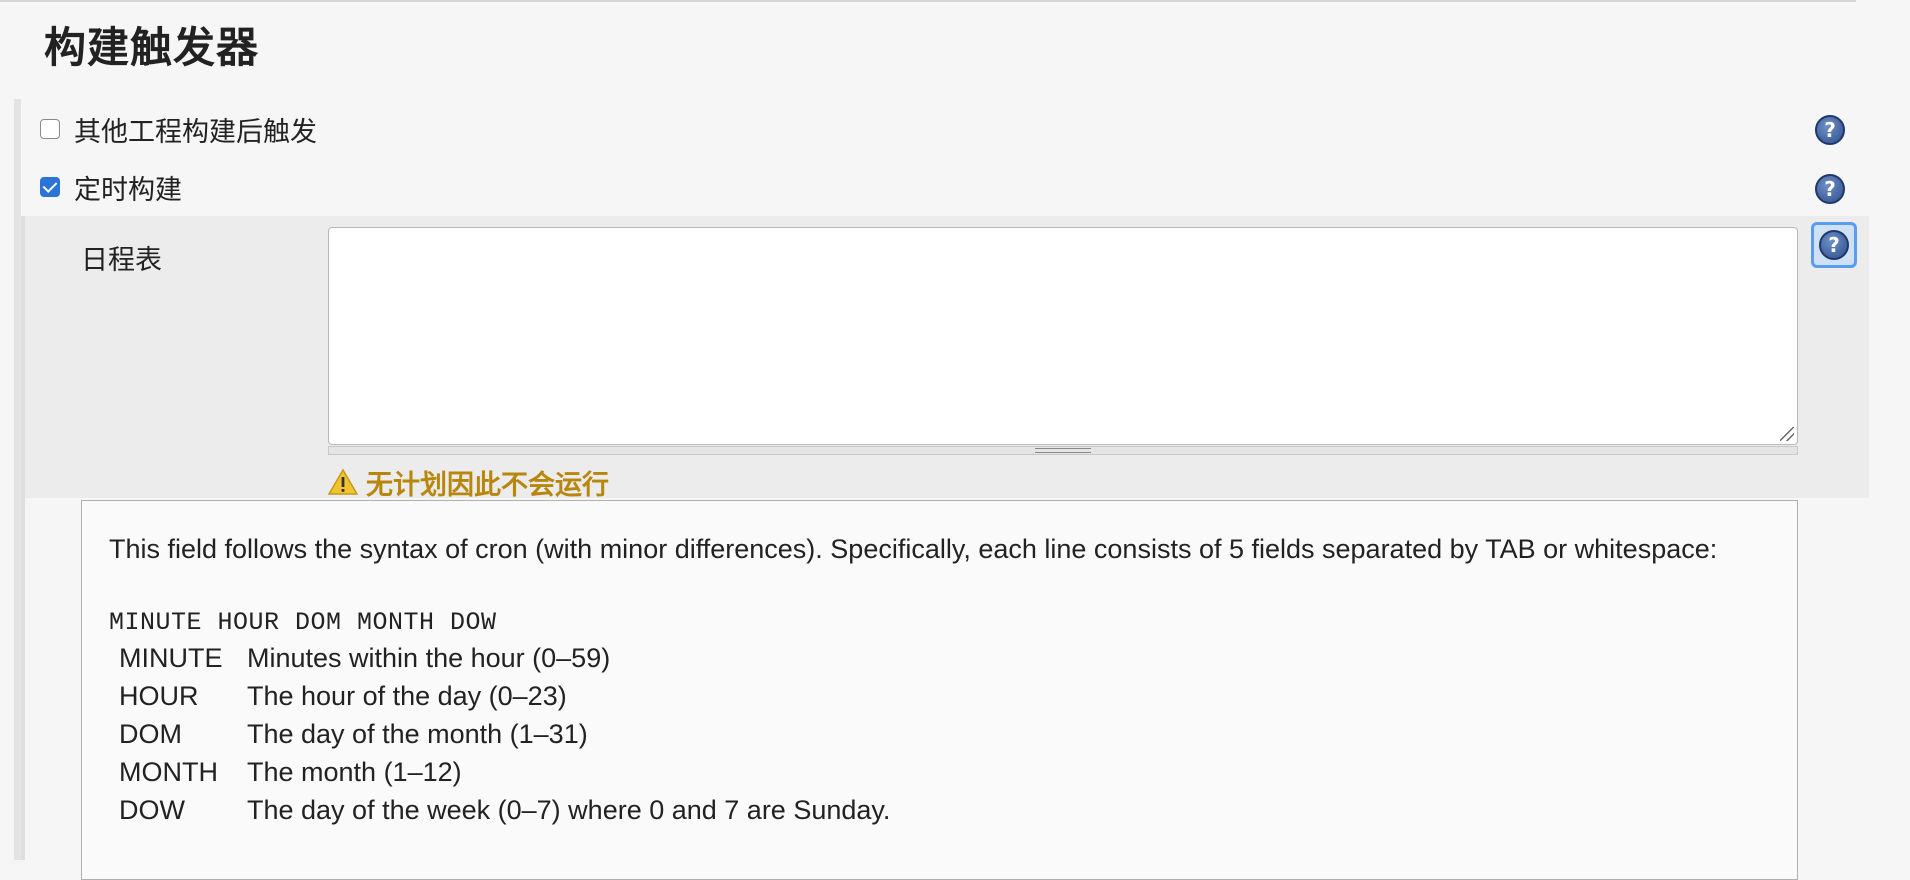  Describe the element at coordinates (150, 734) in the screenshot. I see `cron-field-name: DOM` at that location.